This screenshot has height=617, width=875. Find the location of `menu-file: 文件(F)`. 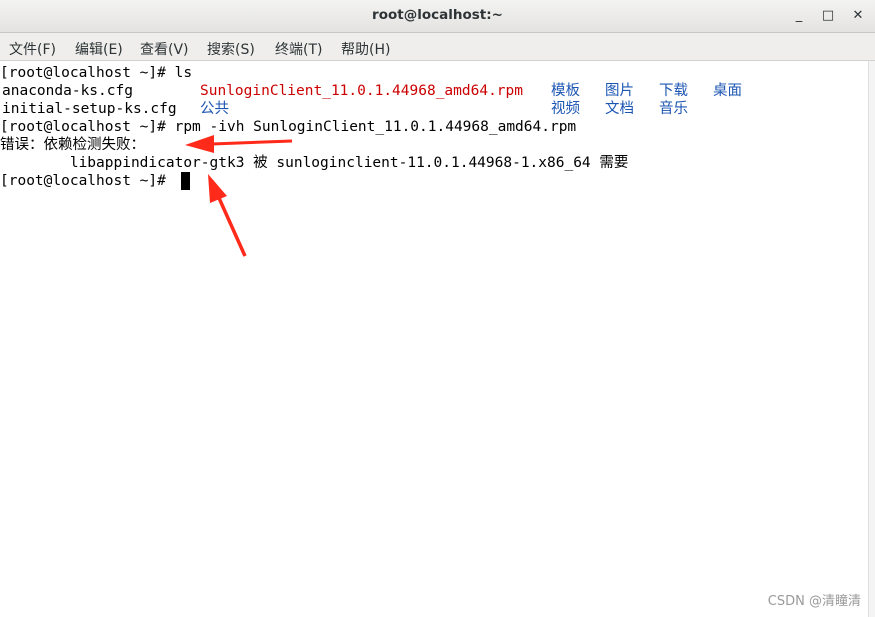

menu-file: 文件(F) is located at coordinates (32, 49).